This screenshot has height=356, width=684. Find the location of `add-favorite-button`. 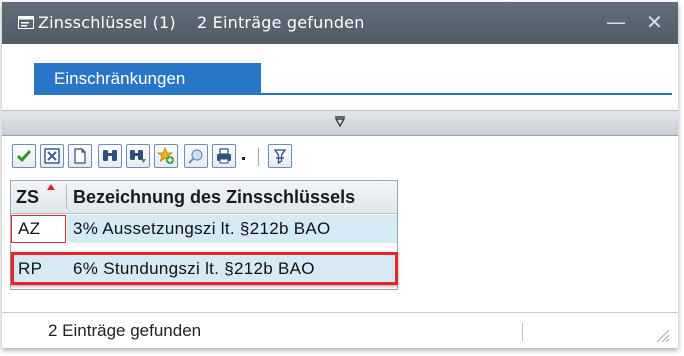

add-favorite-button is located at coordinates (166, 156).